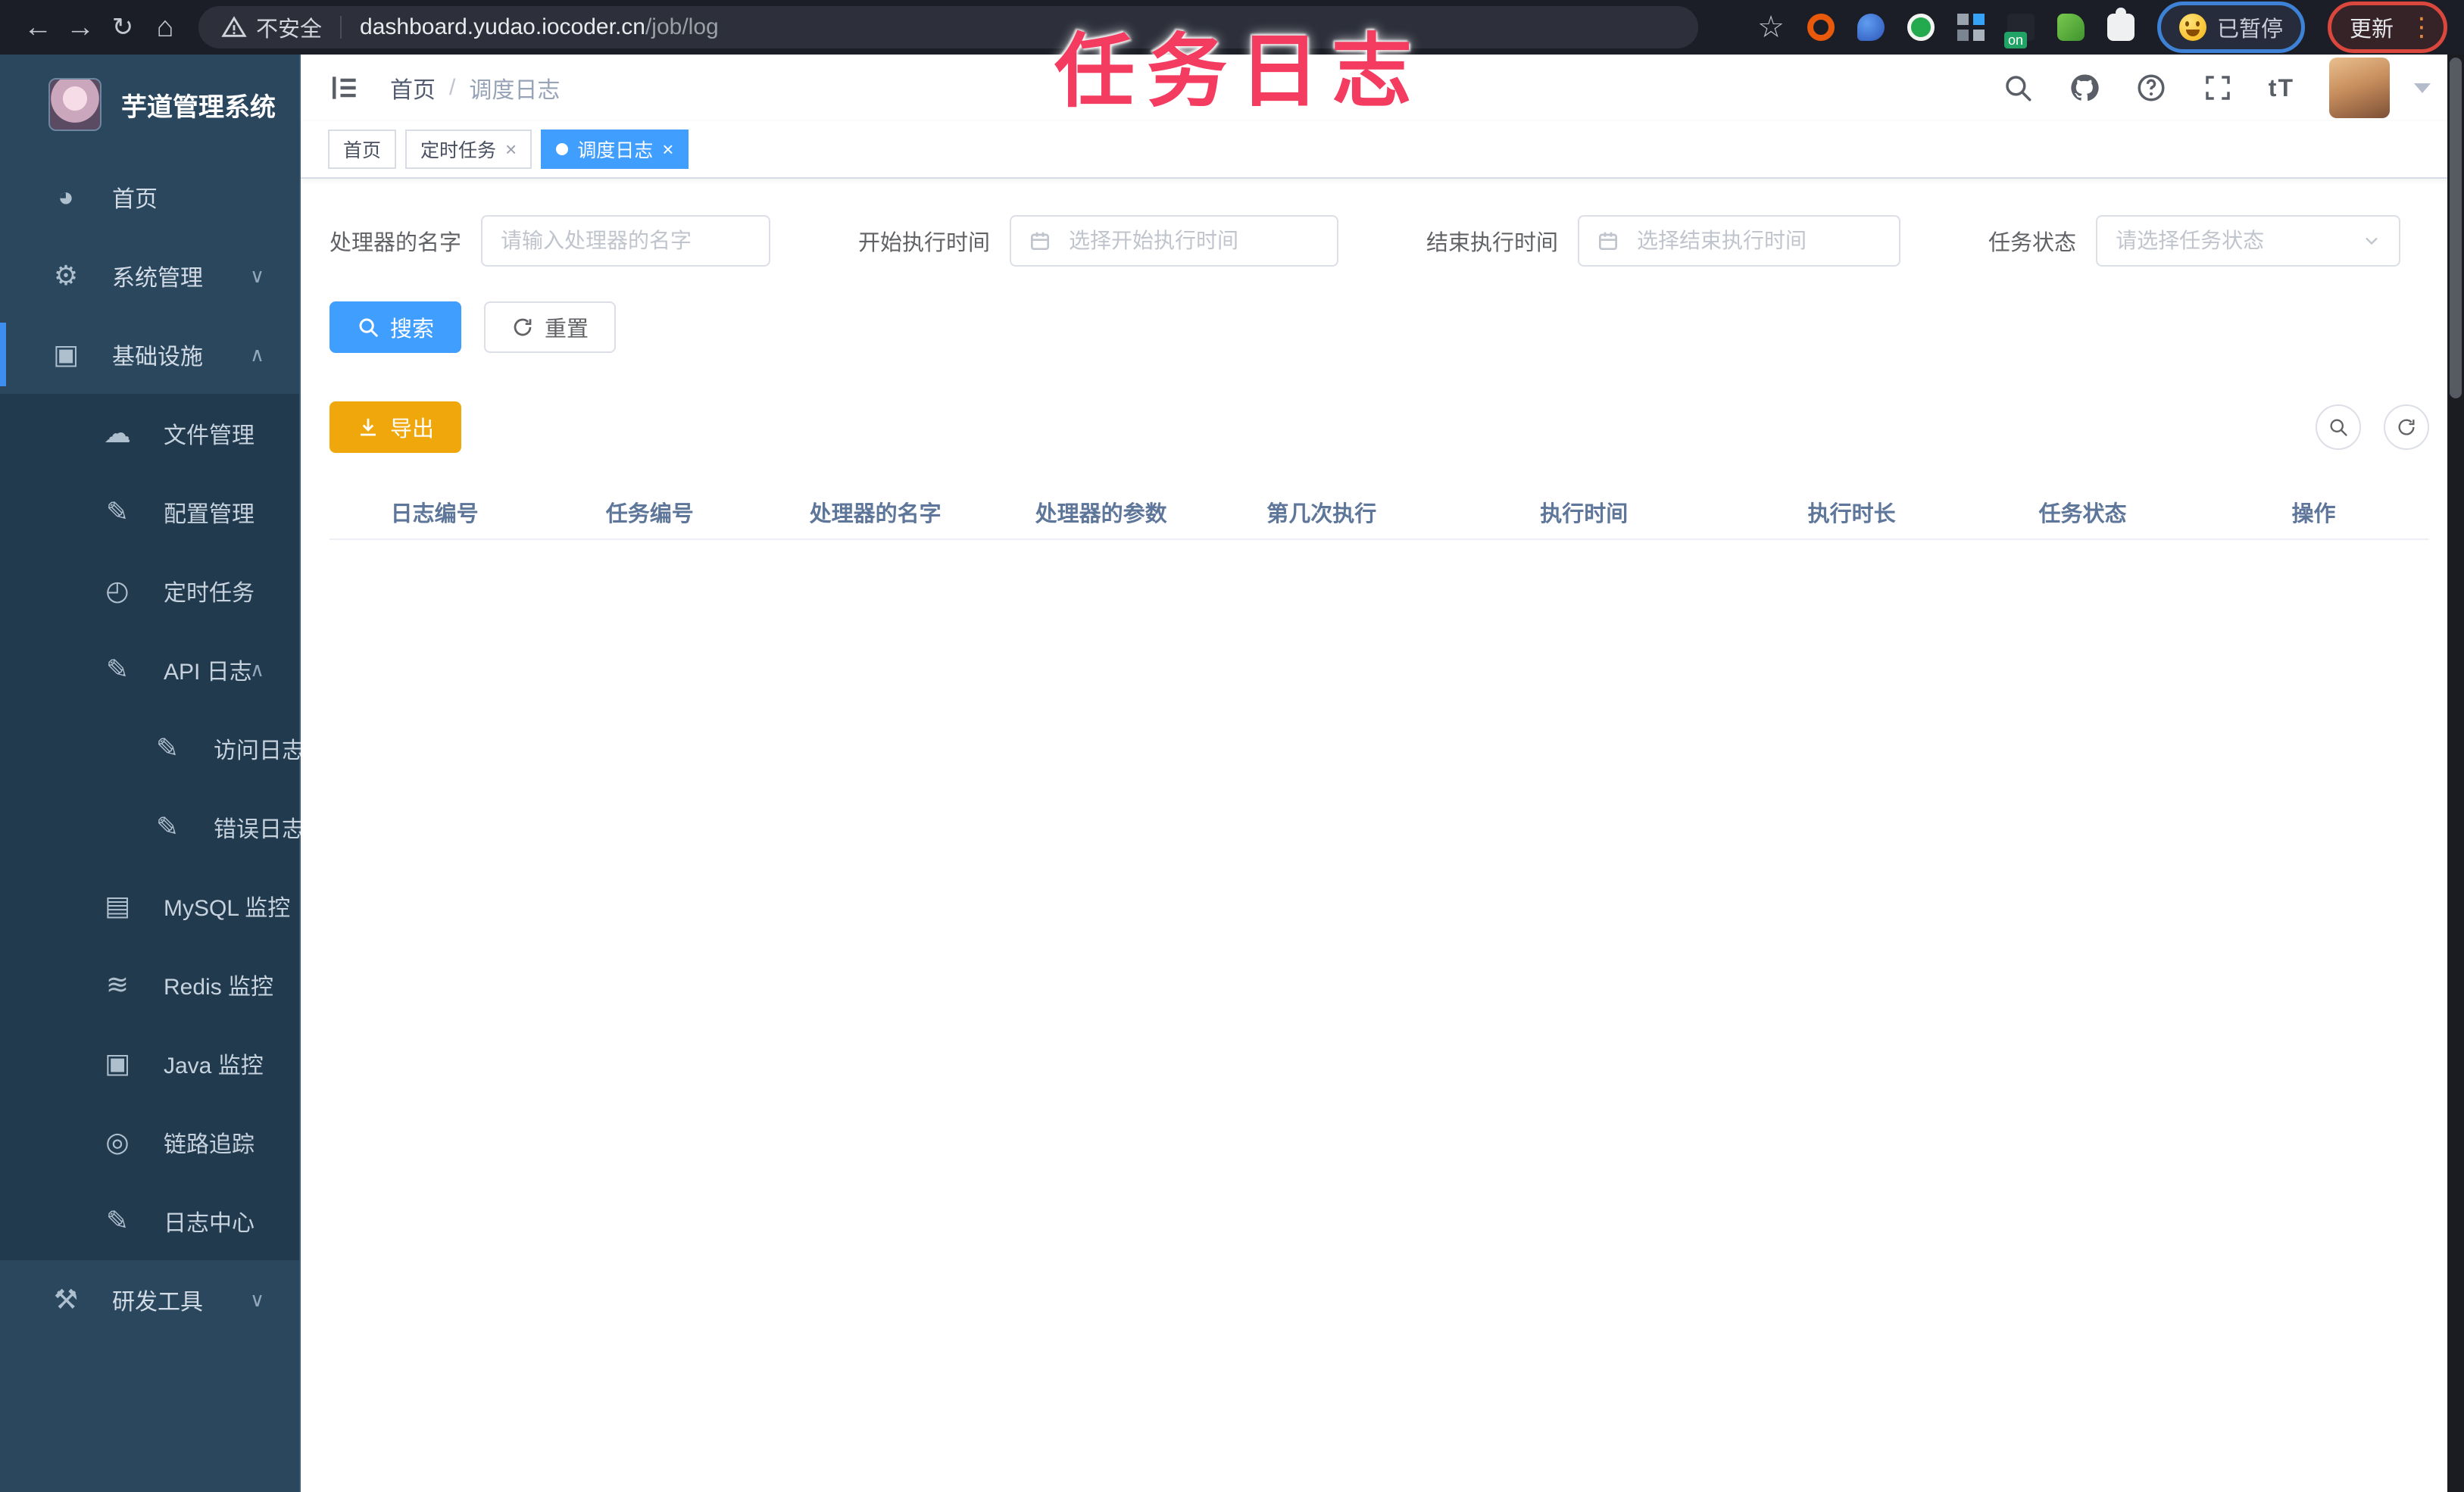  Describe the element at coordinates (198, 107) in the screenshot. I see `app-title: 芋道管理系统` at that location.